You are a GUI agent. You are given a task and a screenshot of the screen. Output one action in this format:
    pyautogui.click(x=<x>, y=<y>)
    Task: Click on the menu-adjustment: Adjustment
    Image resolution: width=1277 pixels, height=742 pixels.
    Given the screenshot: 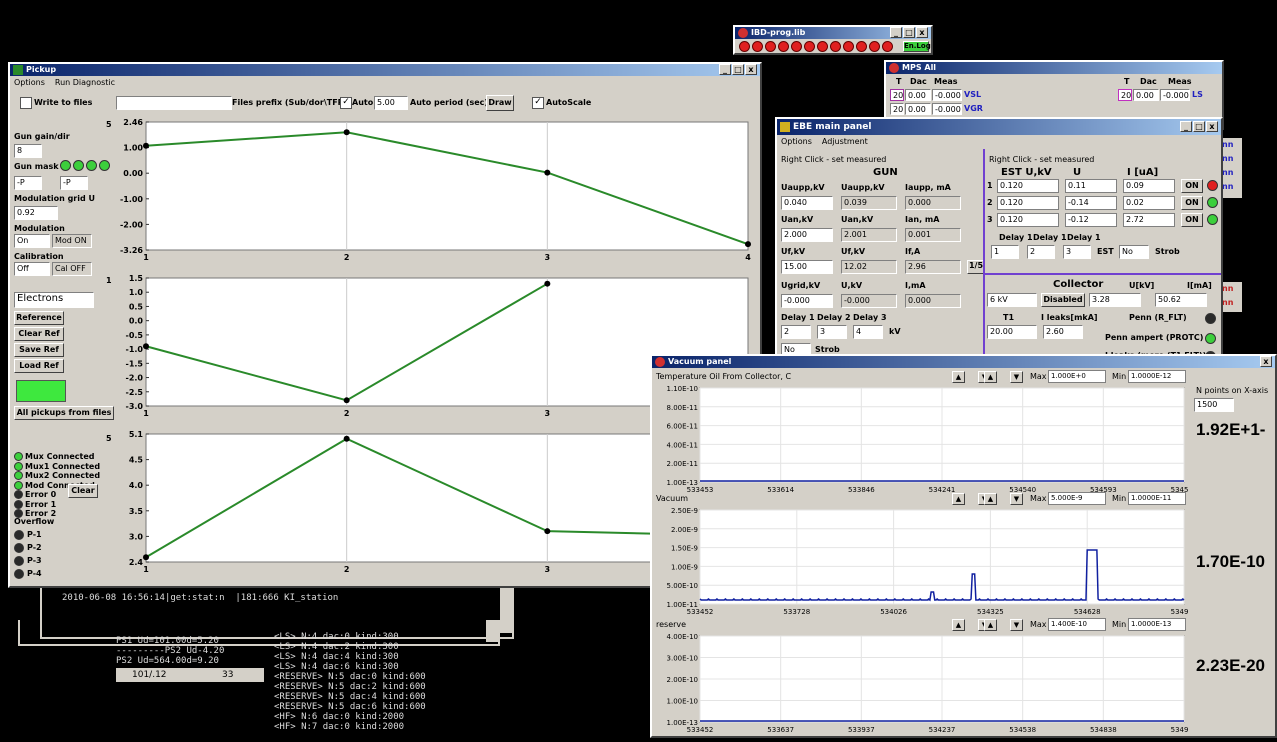 What is the action you would take?
    pyautogui.click(x=845, y=141)
    